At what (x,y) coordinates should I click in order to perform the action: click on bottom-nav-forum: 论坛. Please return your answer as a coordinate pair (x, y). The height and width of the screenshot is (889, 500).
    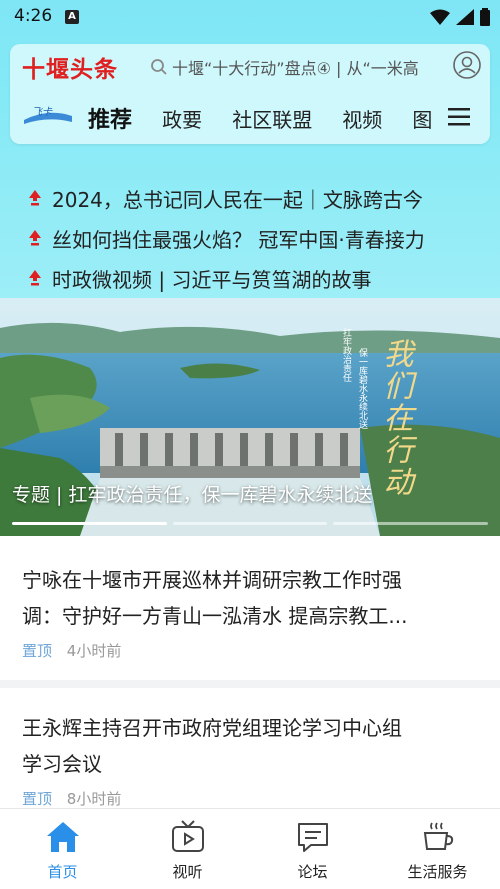
    Looking at the image, I should click on (312, 849).